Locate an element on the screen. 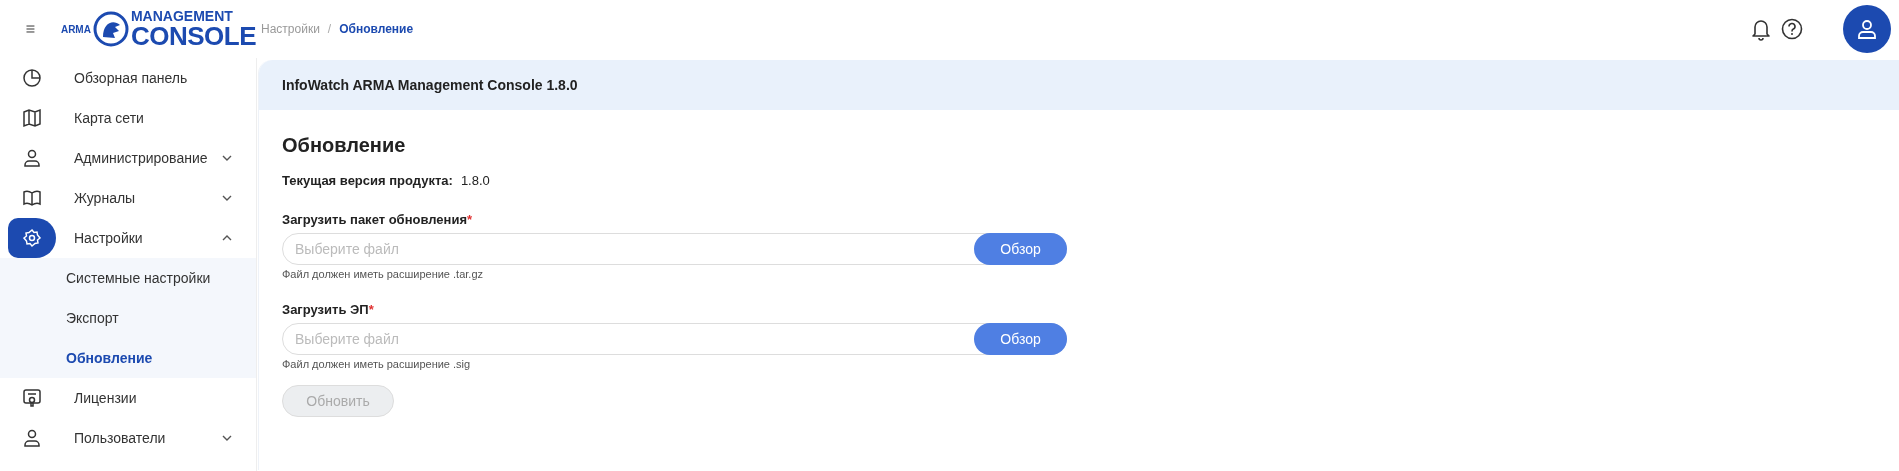 This screenshot has height=471, width=1899. nav-item: Карта сети is located at coordinates (128, 118).